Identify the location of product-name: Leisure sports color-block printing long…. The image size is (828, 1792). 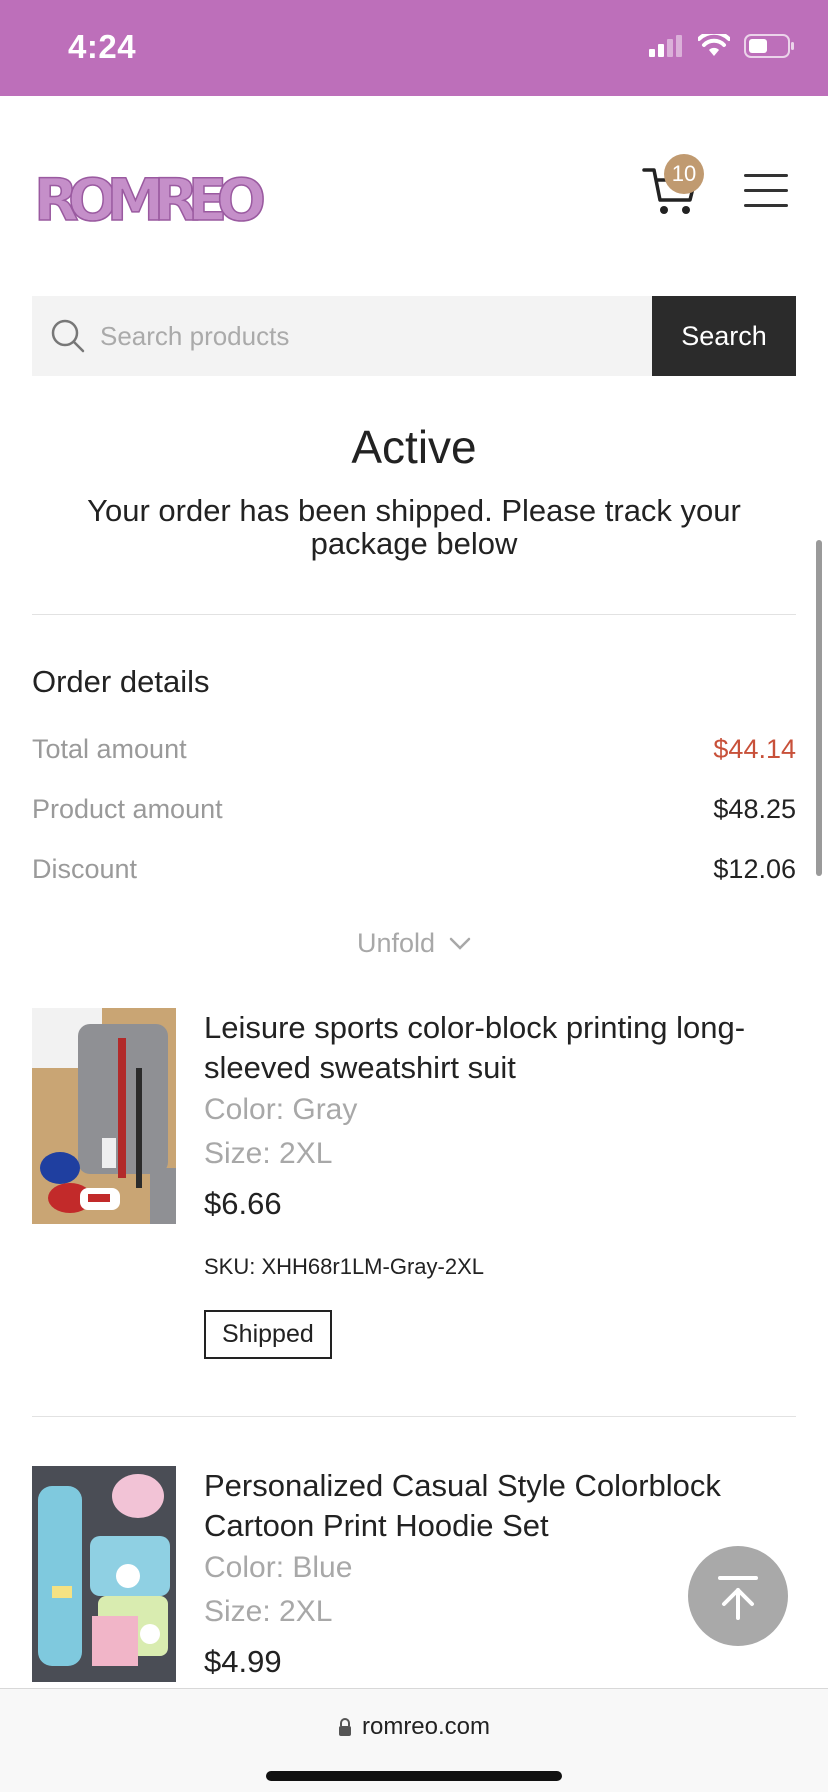
(500, 1048).